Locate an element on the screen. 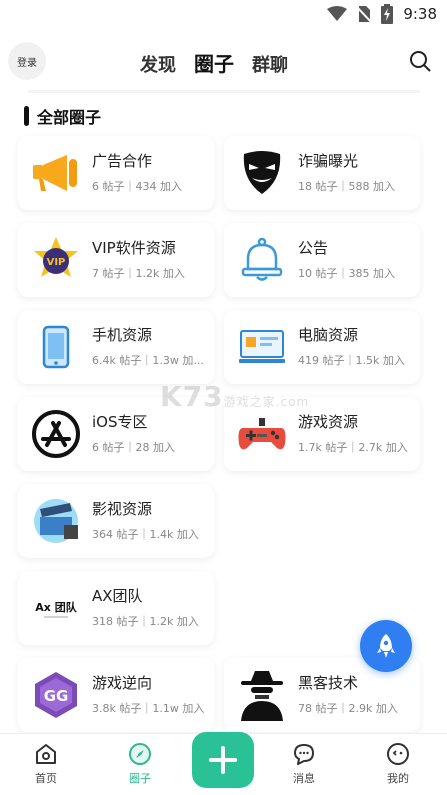  megaphone-icon is located at coordinates (56, 173).